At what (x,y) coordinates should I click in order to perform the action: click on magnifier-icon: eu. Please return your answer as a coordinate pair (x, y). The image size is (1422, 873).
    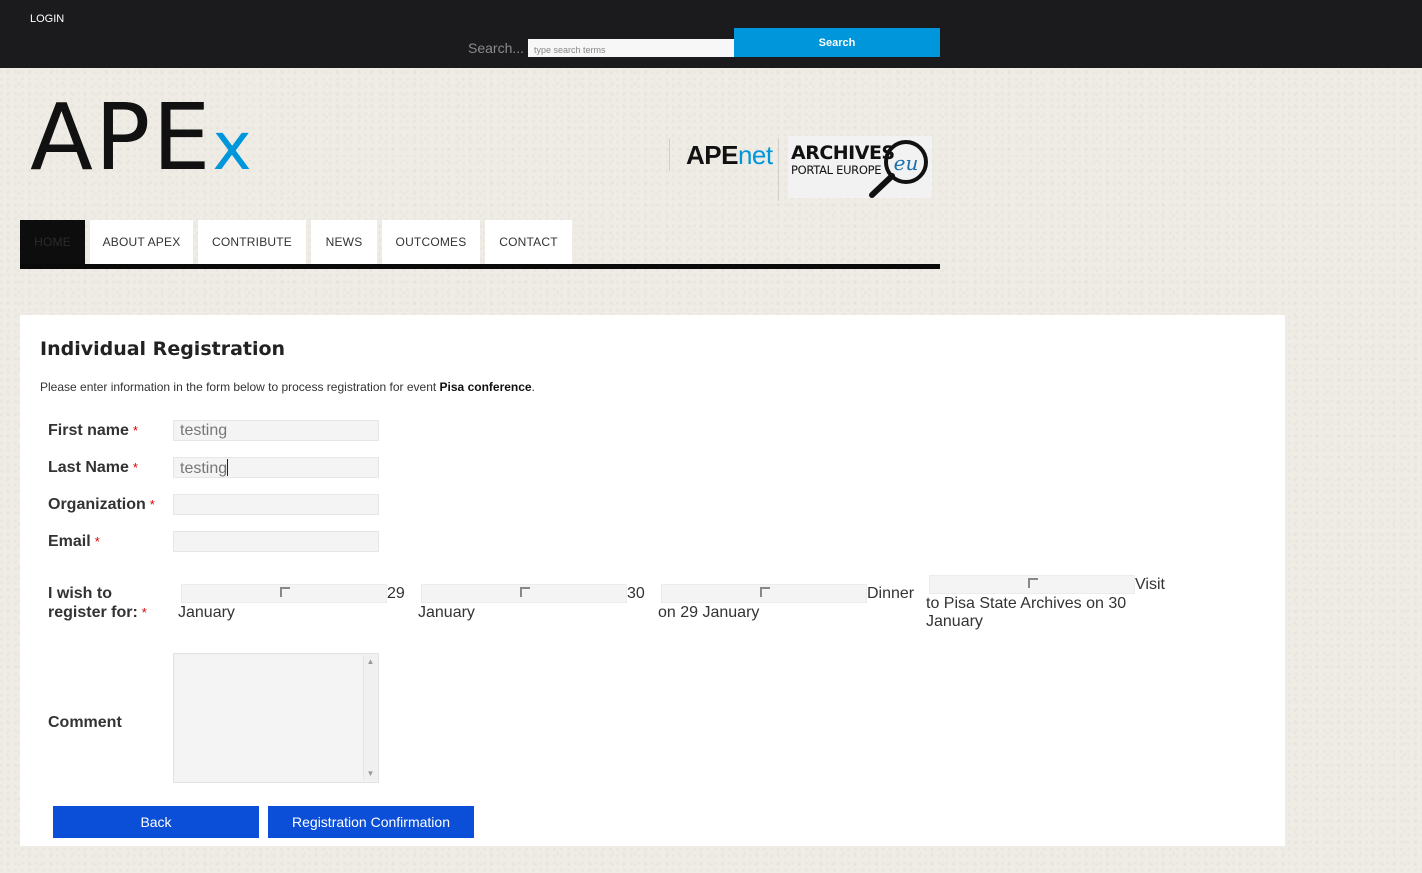
    Looking at the image, I should click on (898, 169).